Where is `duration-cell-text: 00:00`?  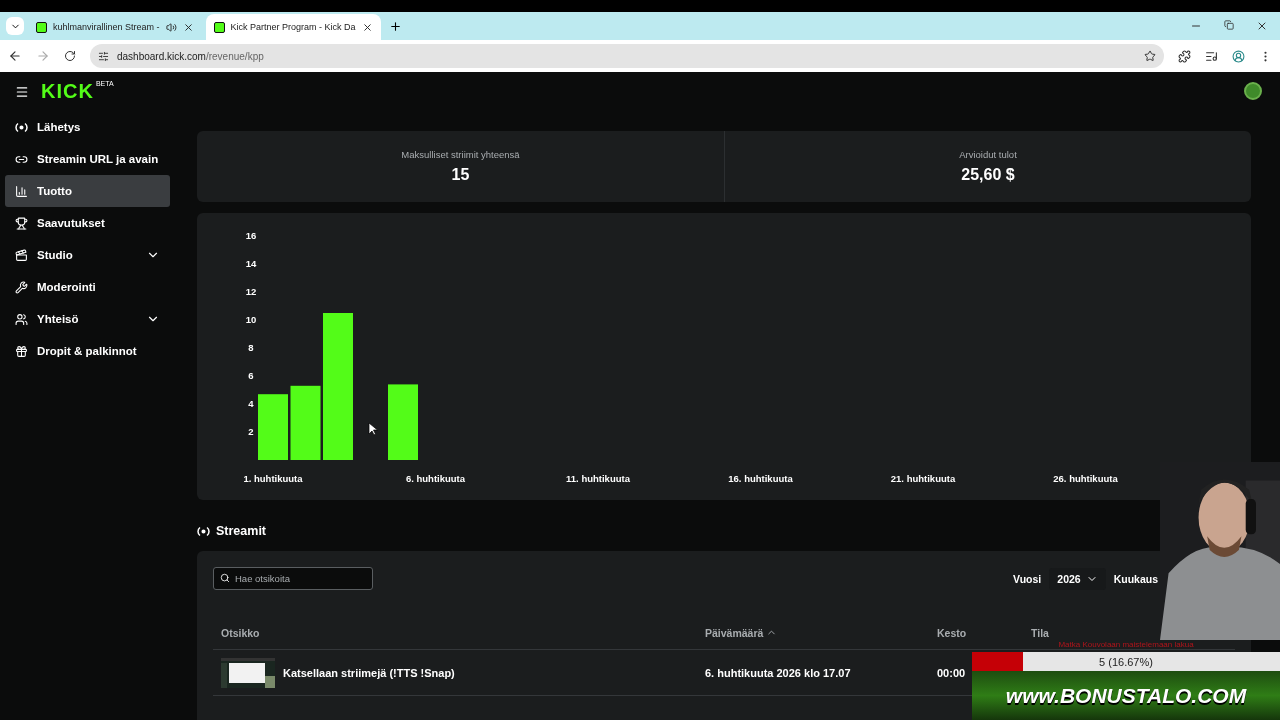
duration-cell-text: 00:00 is located at coordinates (952, 672).